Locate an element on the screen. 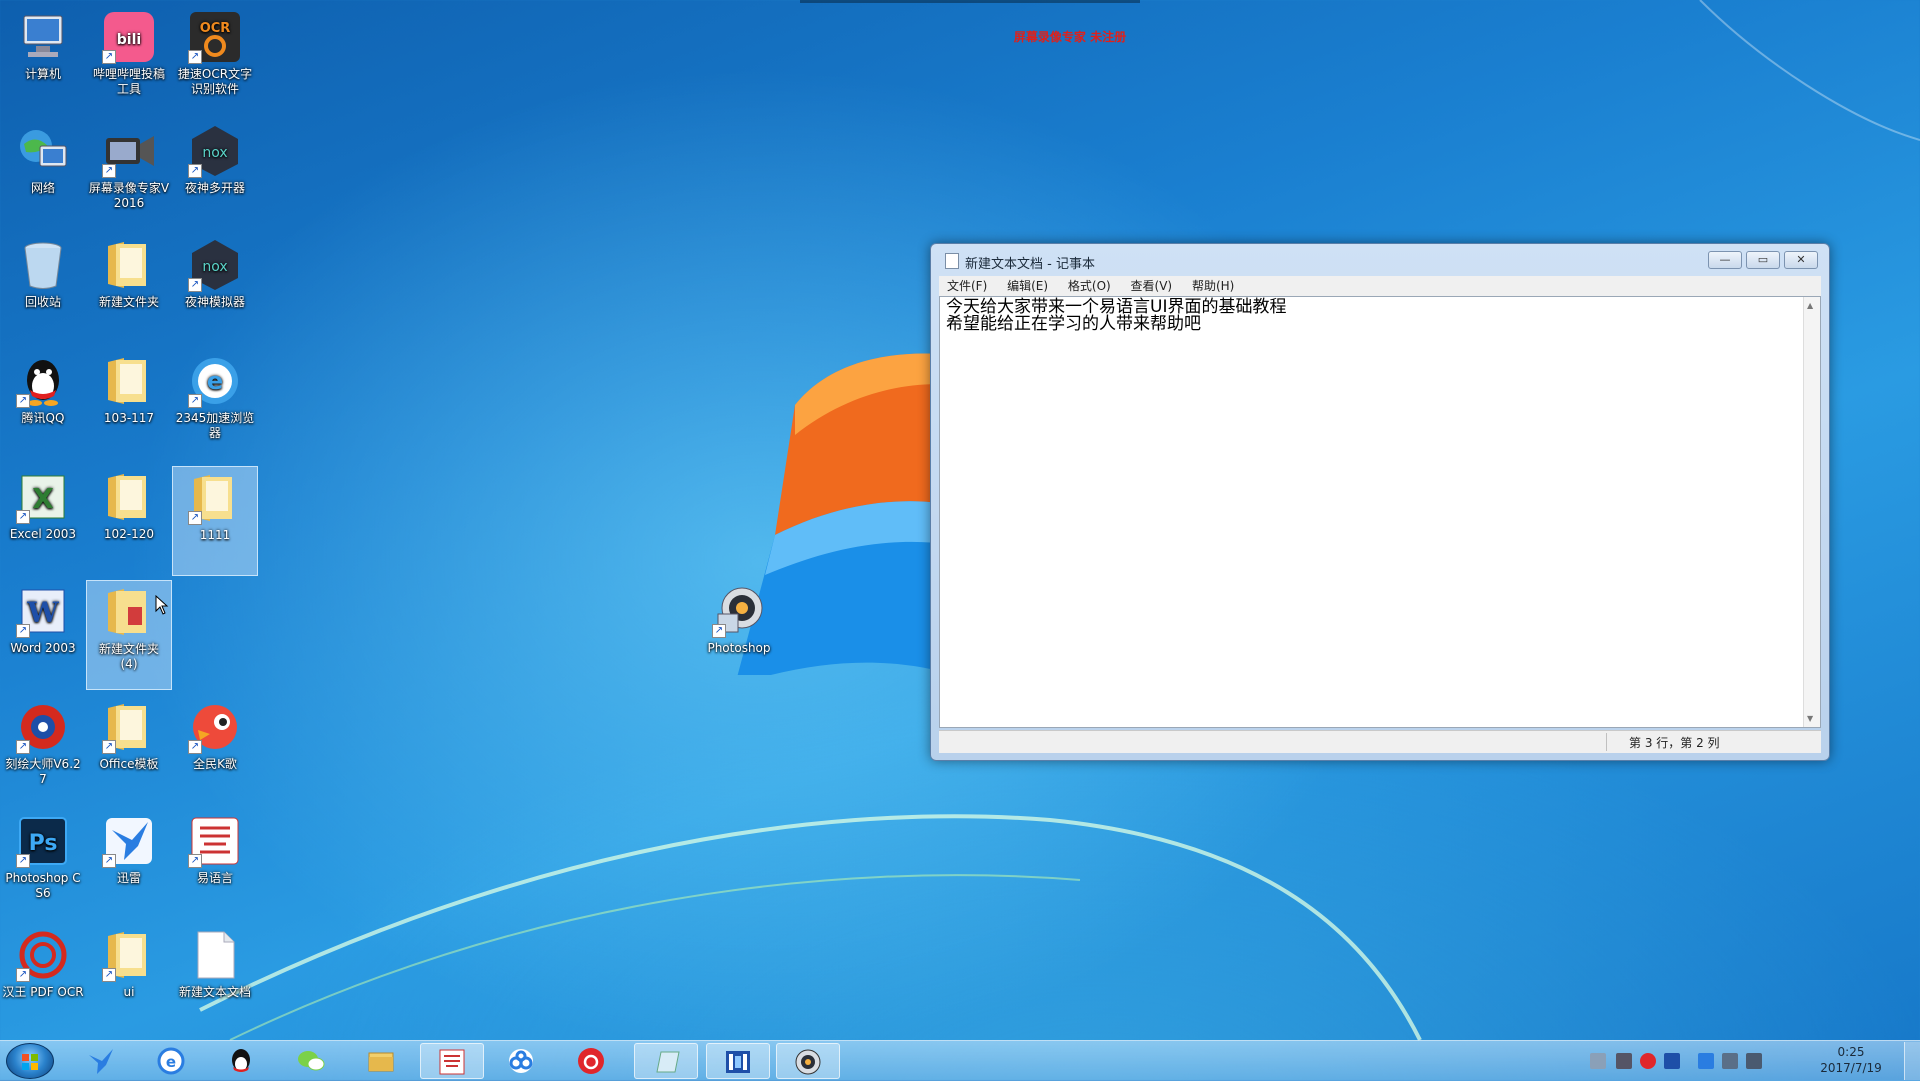 The height and width of the screenshot is (1081, 1920). desktop-icon-qq: ↗ 腾讯QQ is located at coordinates (43, 405).